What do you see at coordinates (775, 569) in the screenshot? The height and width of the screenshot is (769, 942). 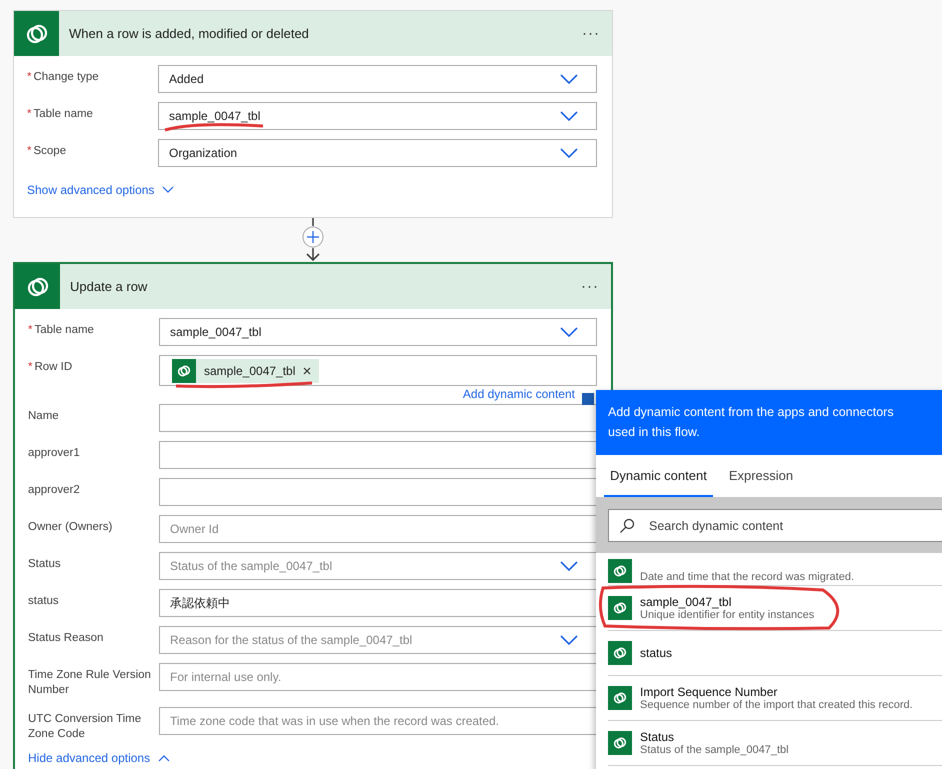 I see `dynamic-content-item: Date and time that the record was migrated.` at bounding box center [775, 569].